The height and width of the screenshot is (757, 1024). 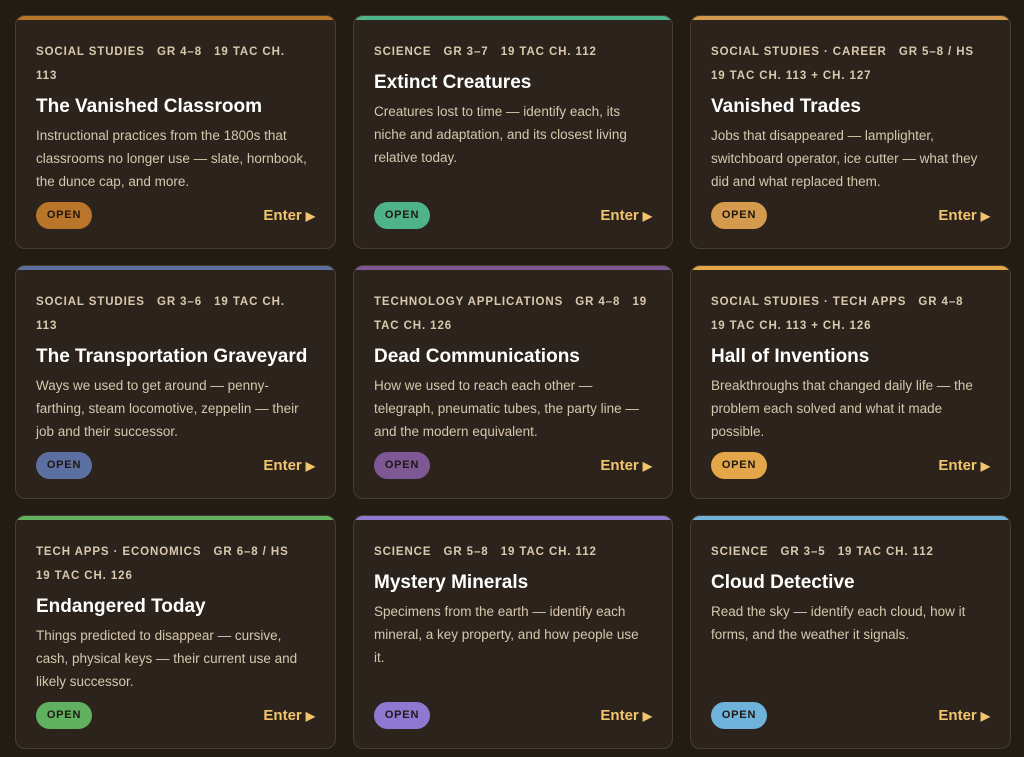 I want to click on card-title: Dead Communications, so click(x=477, y=356).